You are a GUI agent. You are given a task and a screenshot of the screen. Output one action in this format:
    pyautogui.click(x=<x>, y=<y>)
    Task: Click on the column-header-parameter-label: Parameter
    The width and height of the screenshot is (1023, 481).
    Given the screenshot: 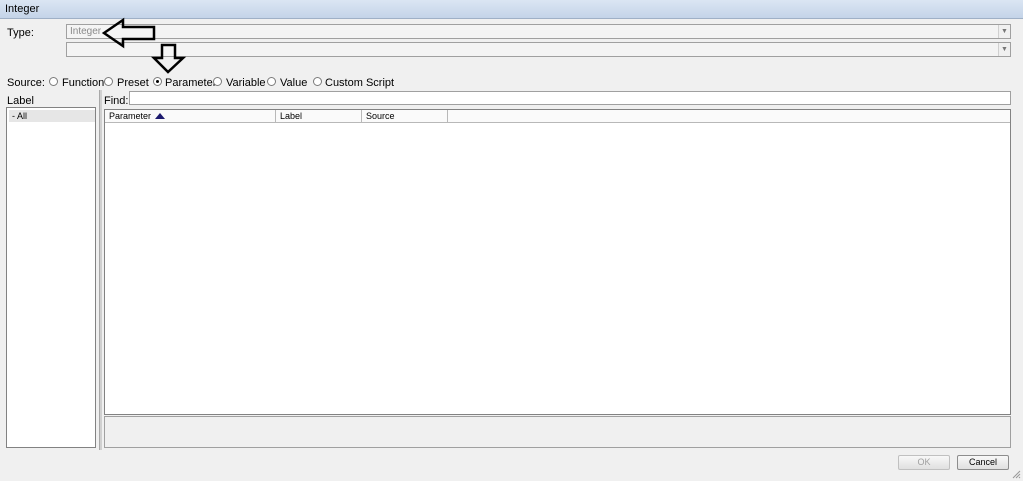 What is the action you would take?
    pyautogui.click(x=130, y=116)
    